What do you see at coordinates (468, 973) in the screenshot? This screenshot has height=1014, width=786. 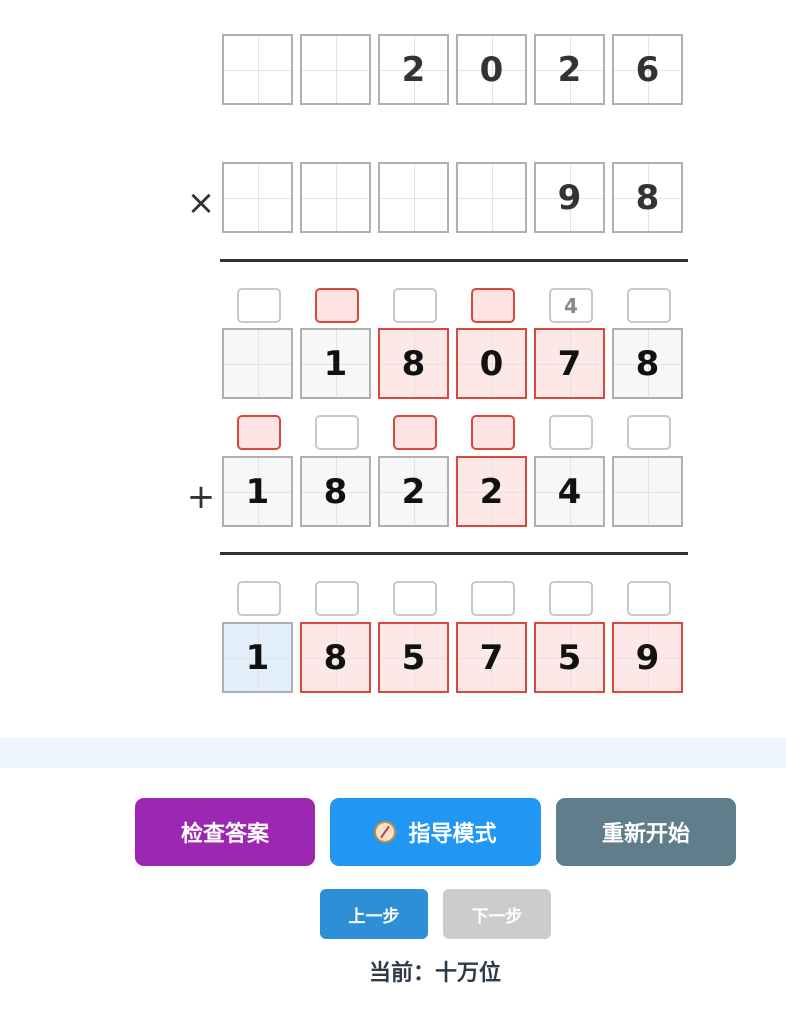 I see `status-value: 十万位` at bounding box center [468, 973].